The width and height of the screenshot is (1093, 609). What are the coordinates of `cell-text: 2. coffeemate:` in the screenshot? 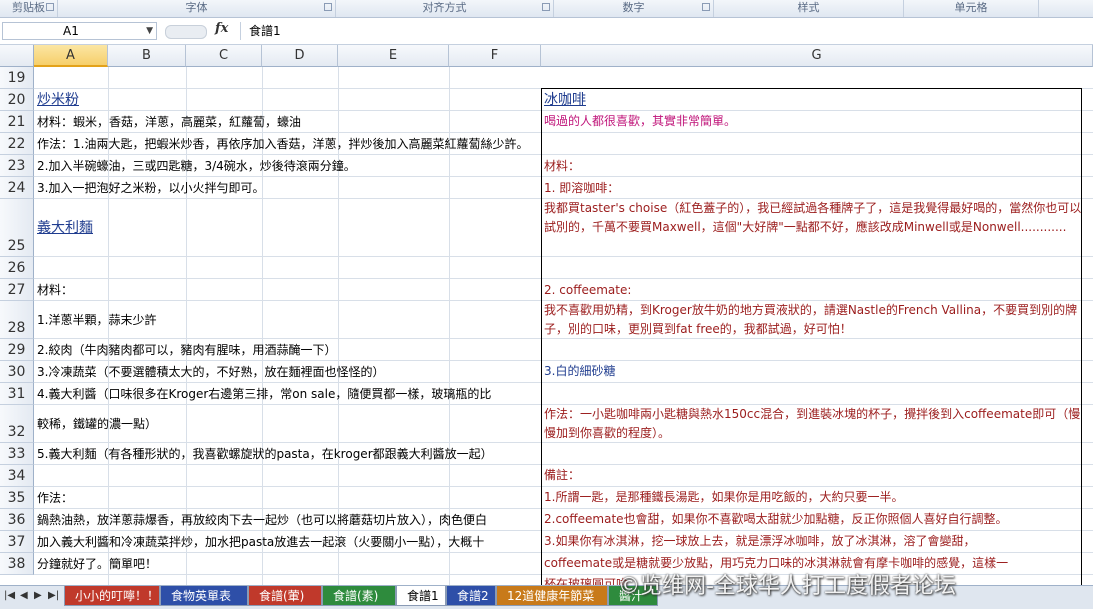 It's located at (813, 290).